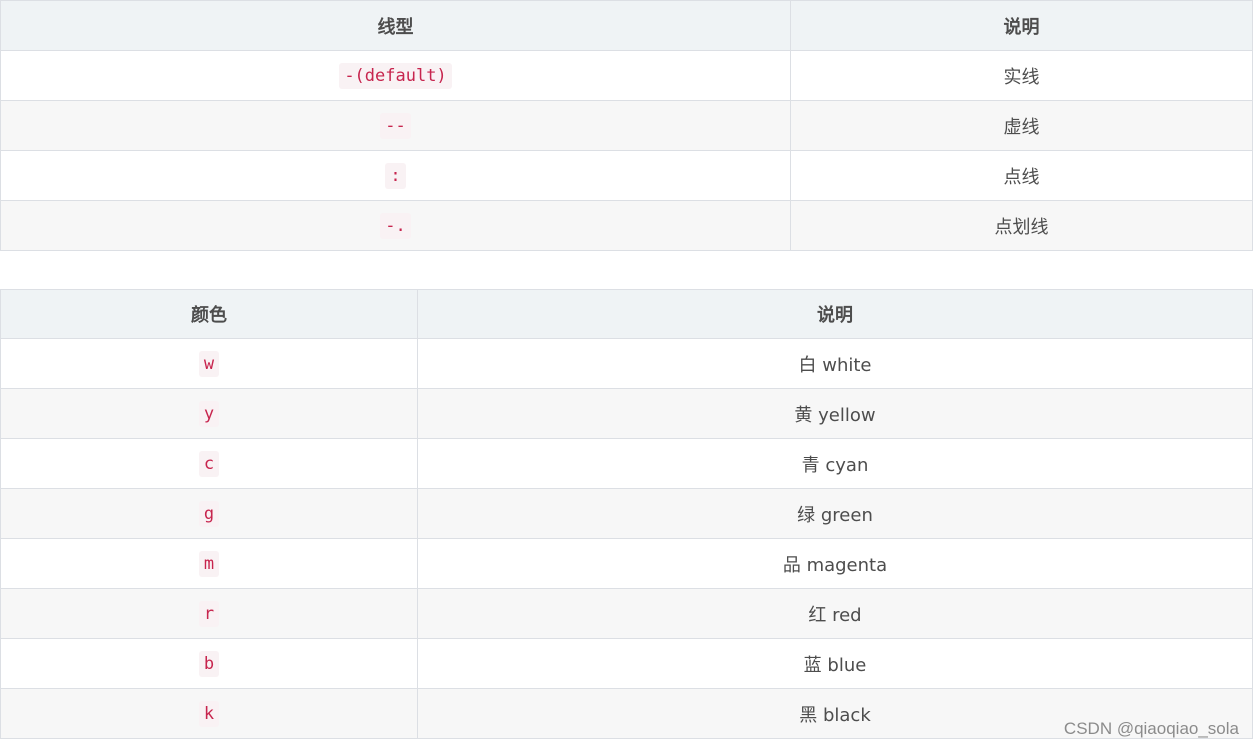  What do you see at coordinates (835, 563) in the screenshot?
I see `color-description: 品 magenta` at bounding box center [835, 563].